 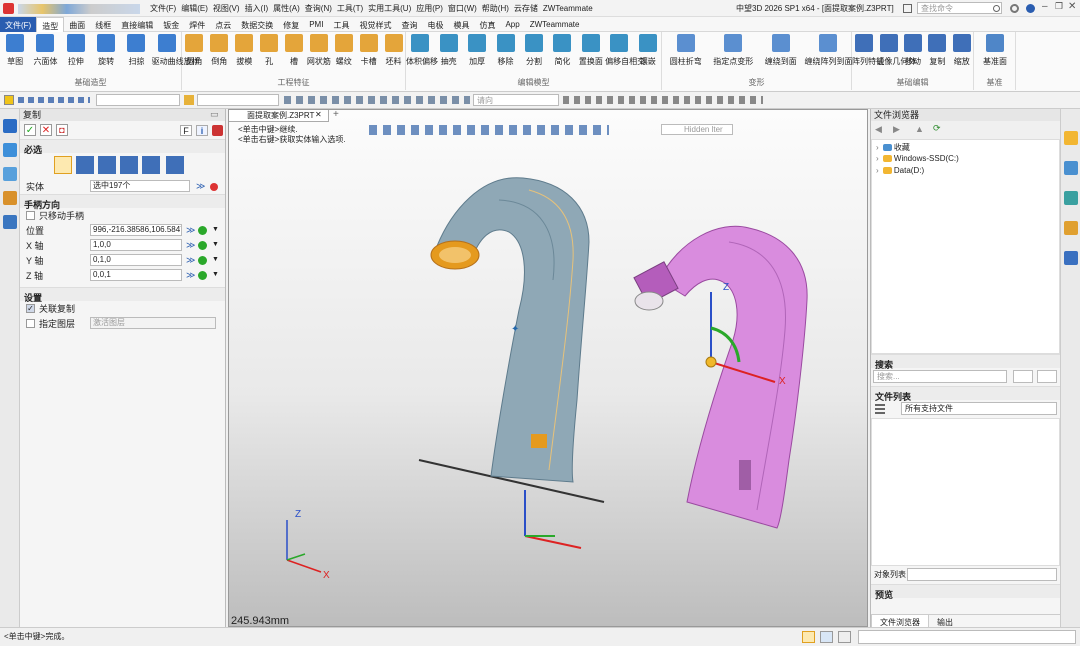 I want to click on ribbon-button: 移除, so click(x=505, y=50).